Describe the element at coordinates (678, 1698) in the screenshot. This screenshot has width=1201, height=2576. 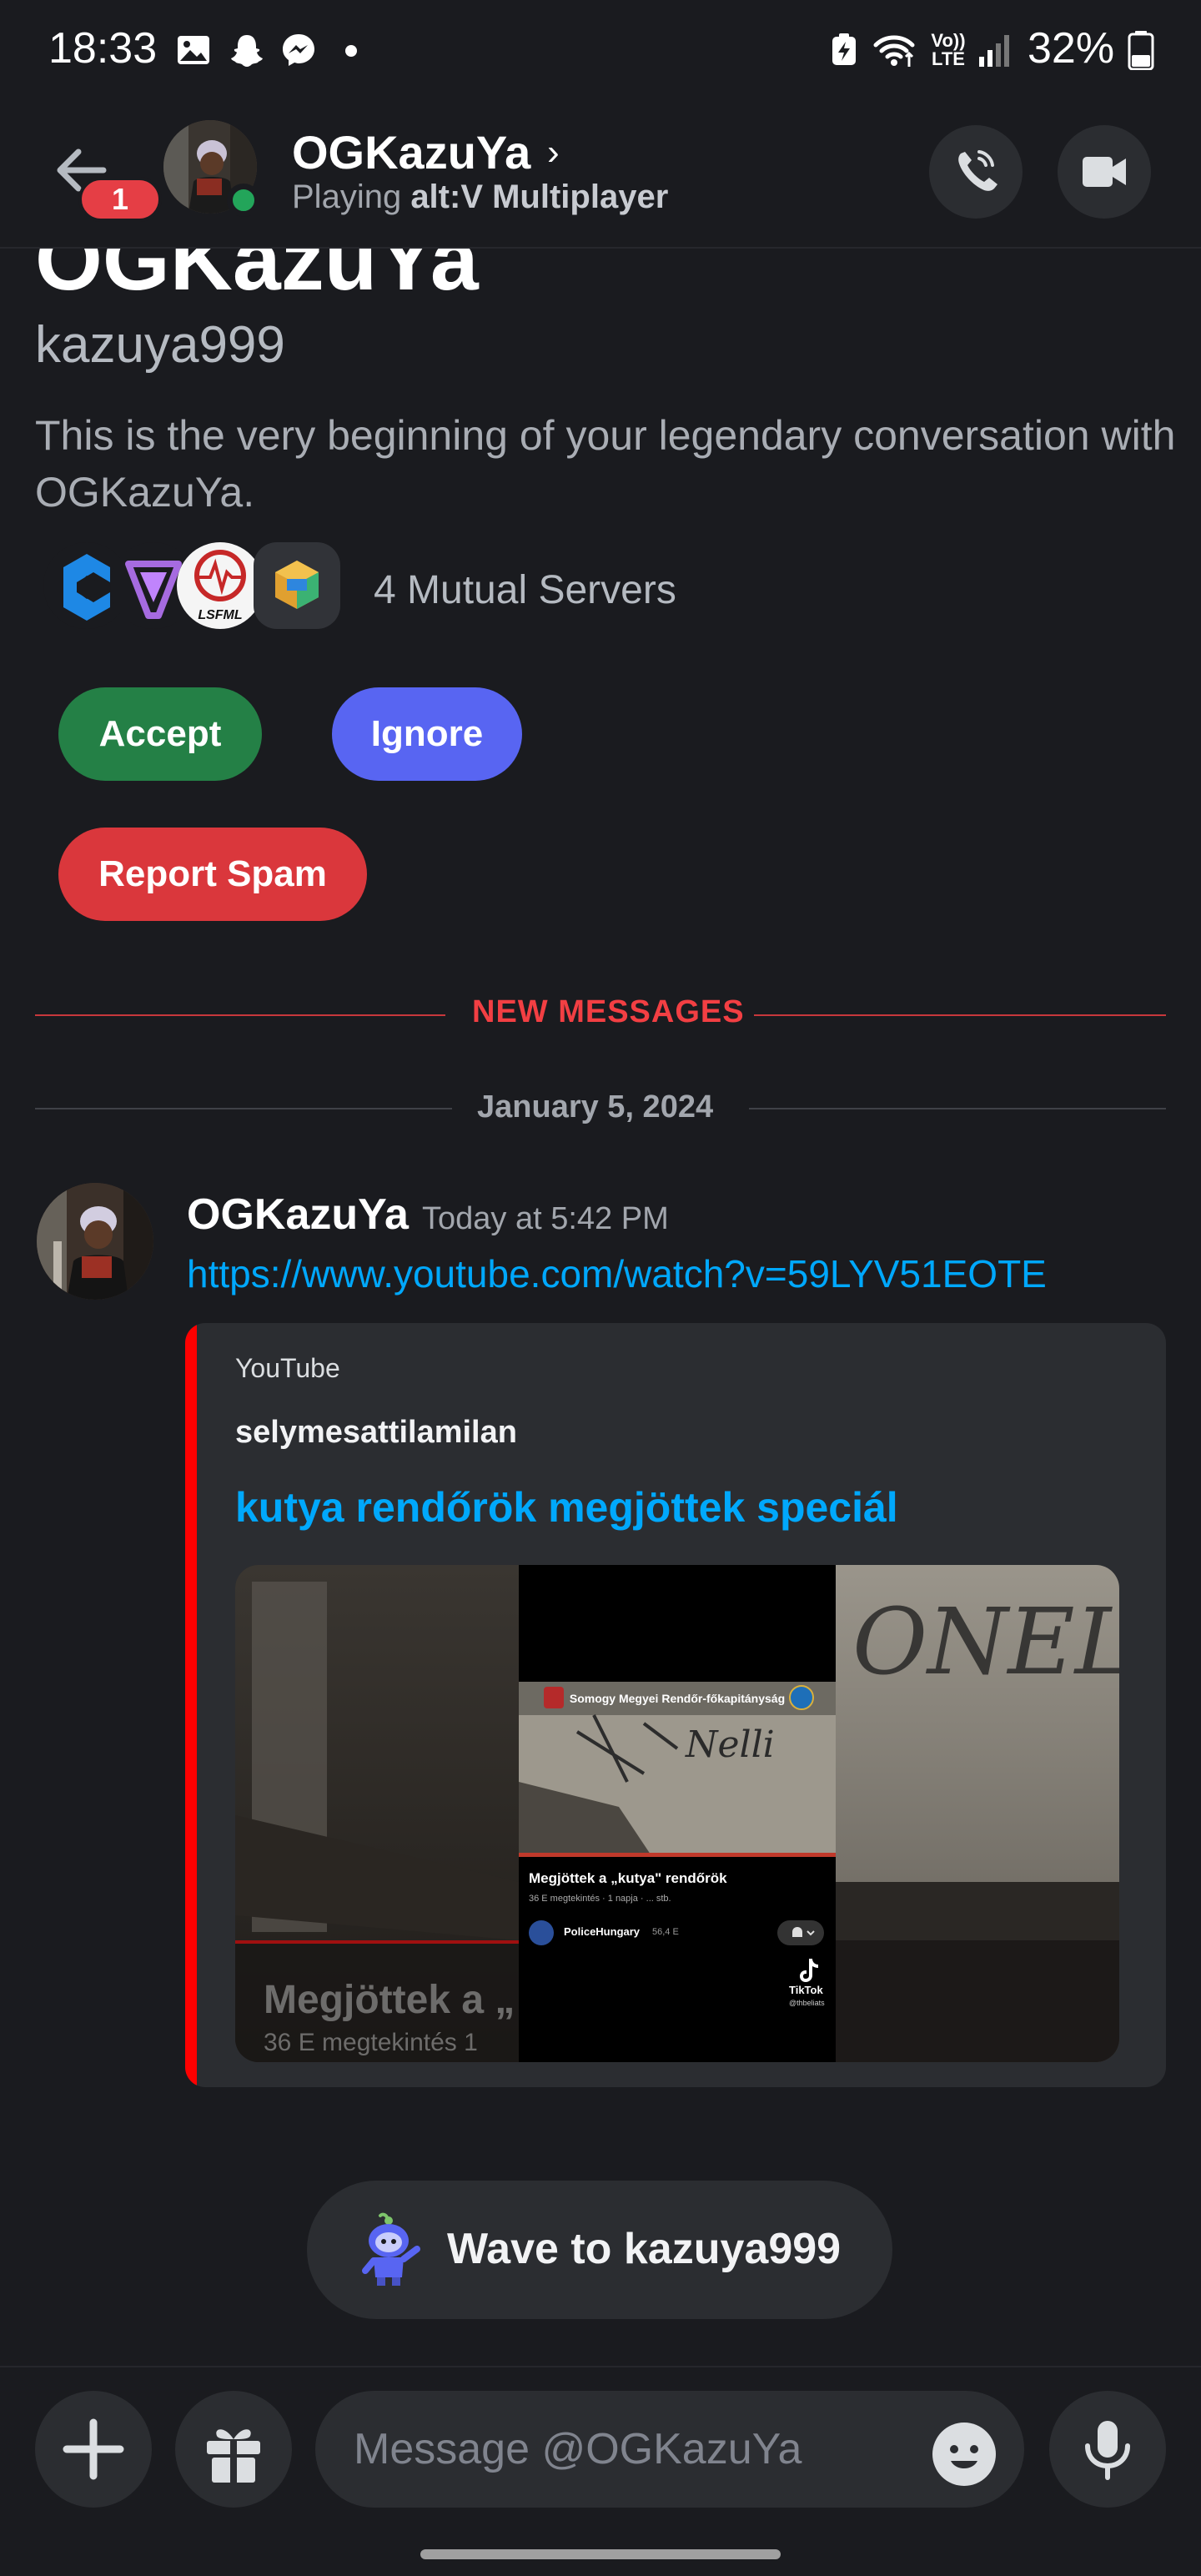
I see `tiktok-header-text: Somogy Megyei Rendőr-főkapitányság` at that location.